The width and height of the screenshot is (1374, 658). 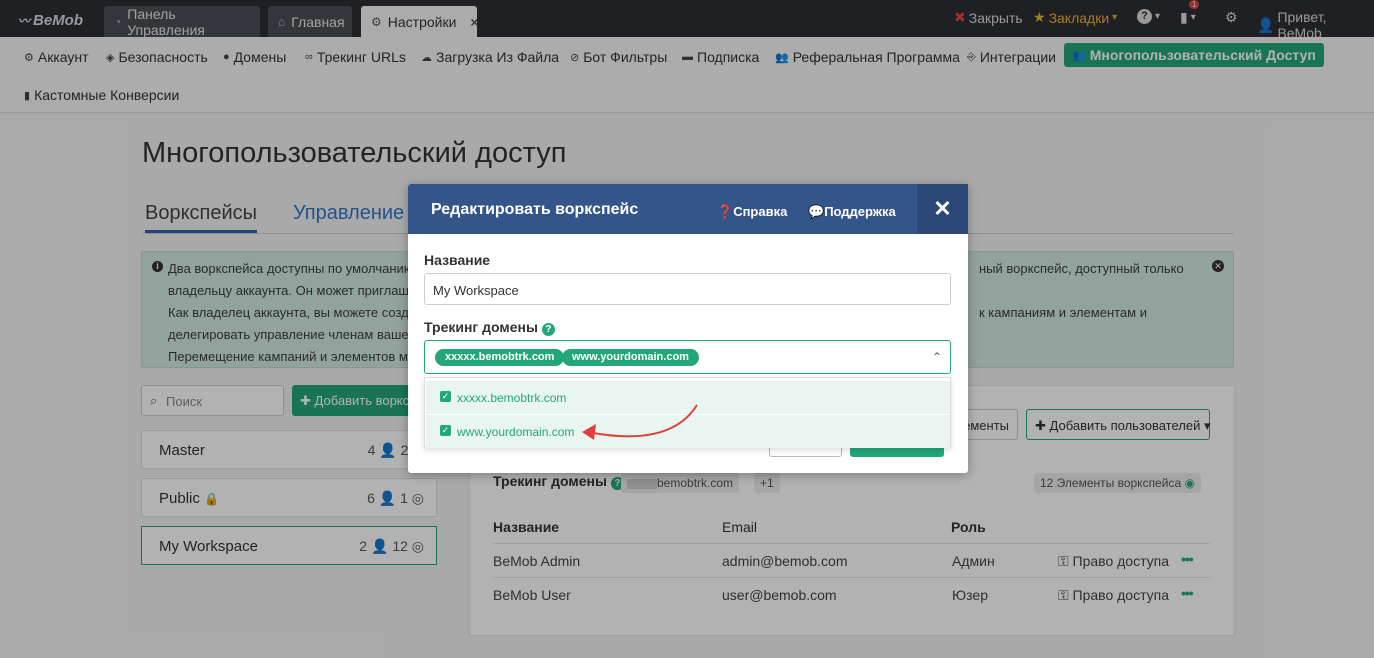 What do you see at coordinates (640, 422) in the screenshot?
I see `annotation-arrow` at bounding box center [640, 422].